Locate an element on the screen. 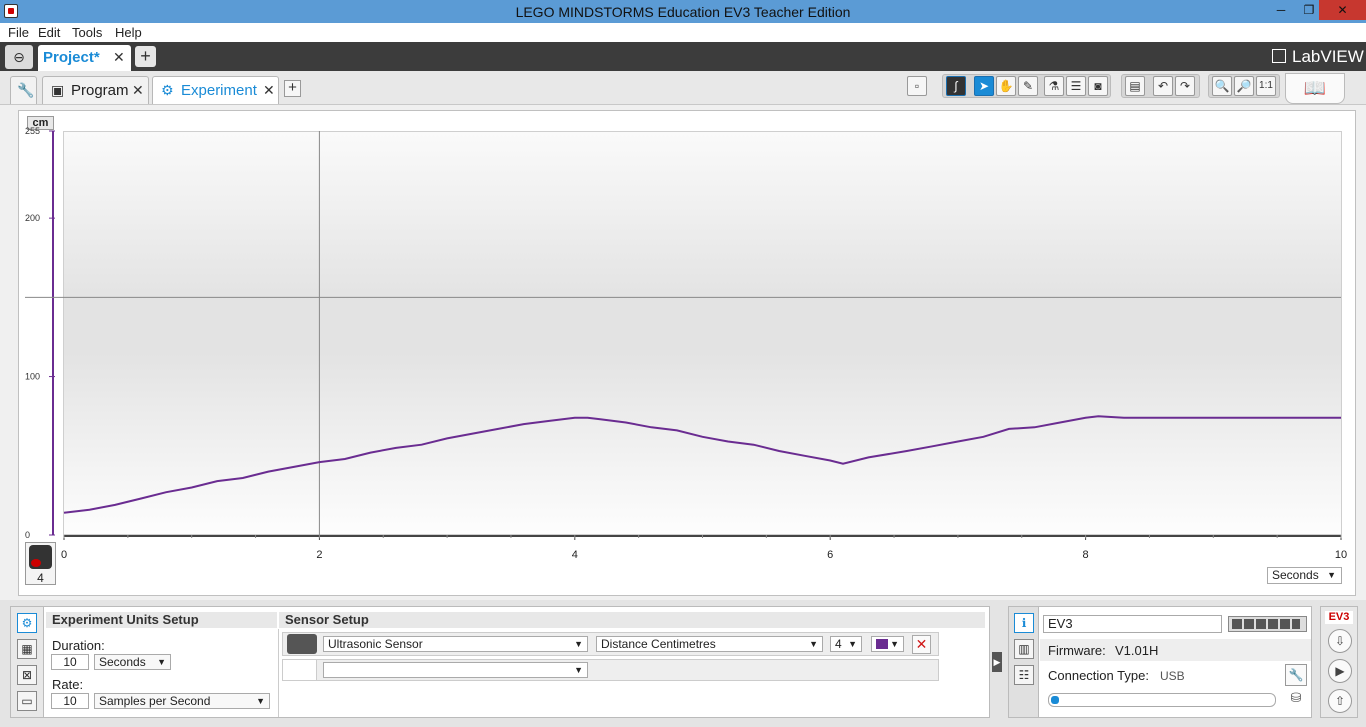  rate-input: 10 is located at coordinates (70, 701).